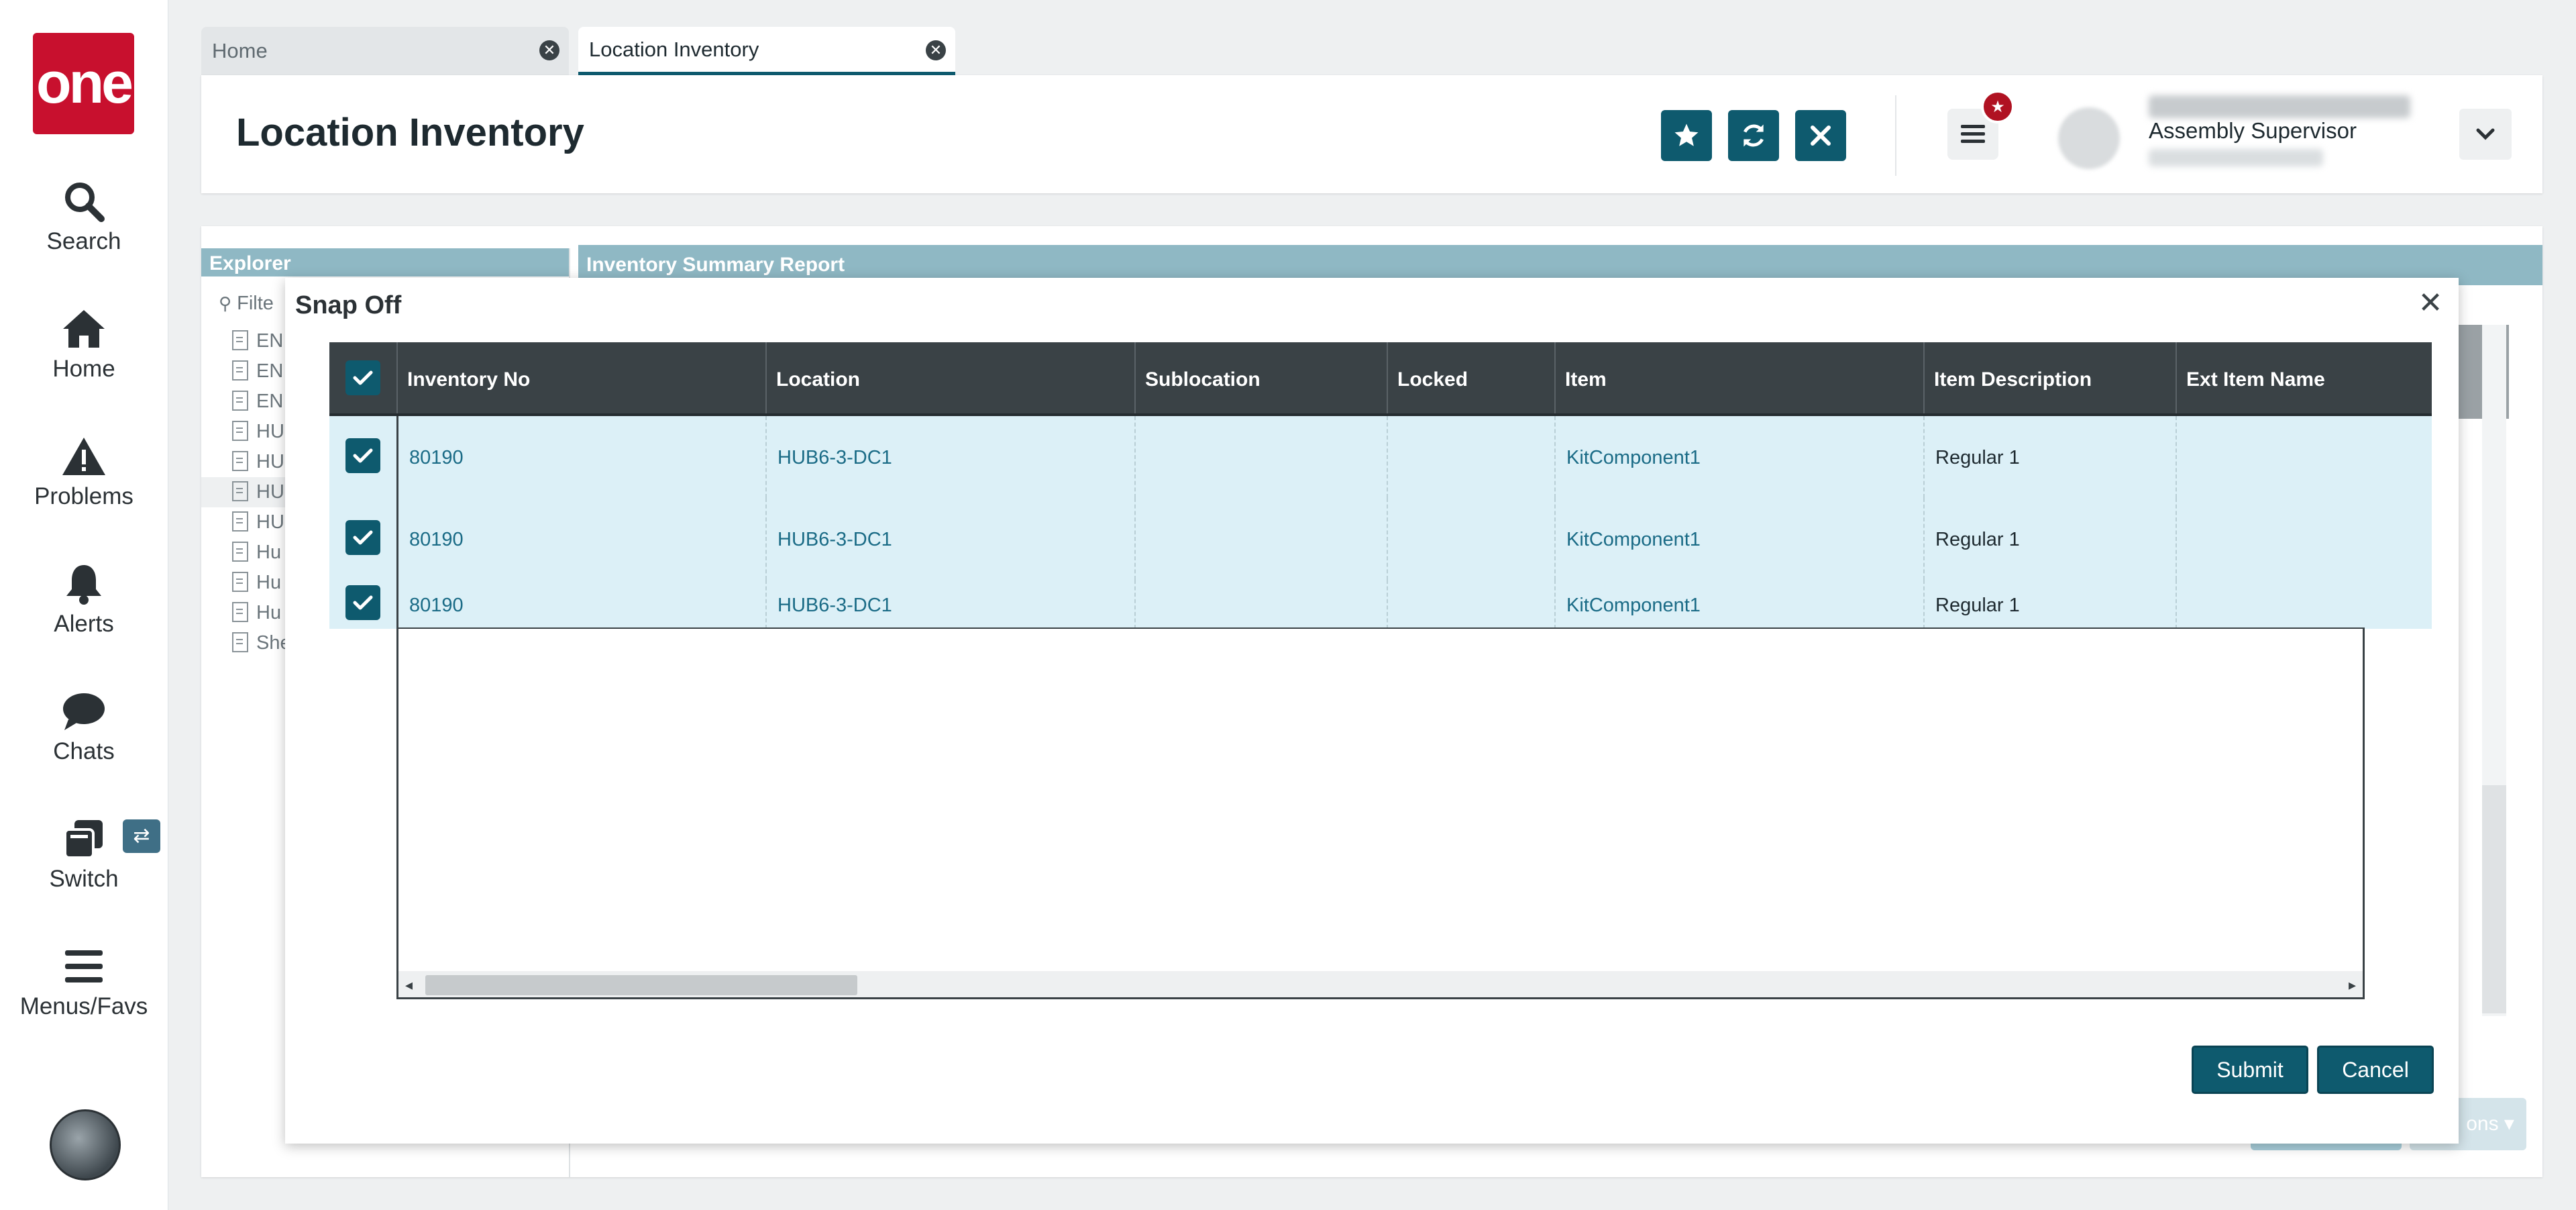  What do you see at coordinates (83, 369) in the screenshot?
I see `nav-label: Home` at bounding box center [83, 369].